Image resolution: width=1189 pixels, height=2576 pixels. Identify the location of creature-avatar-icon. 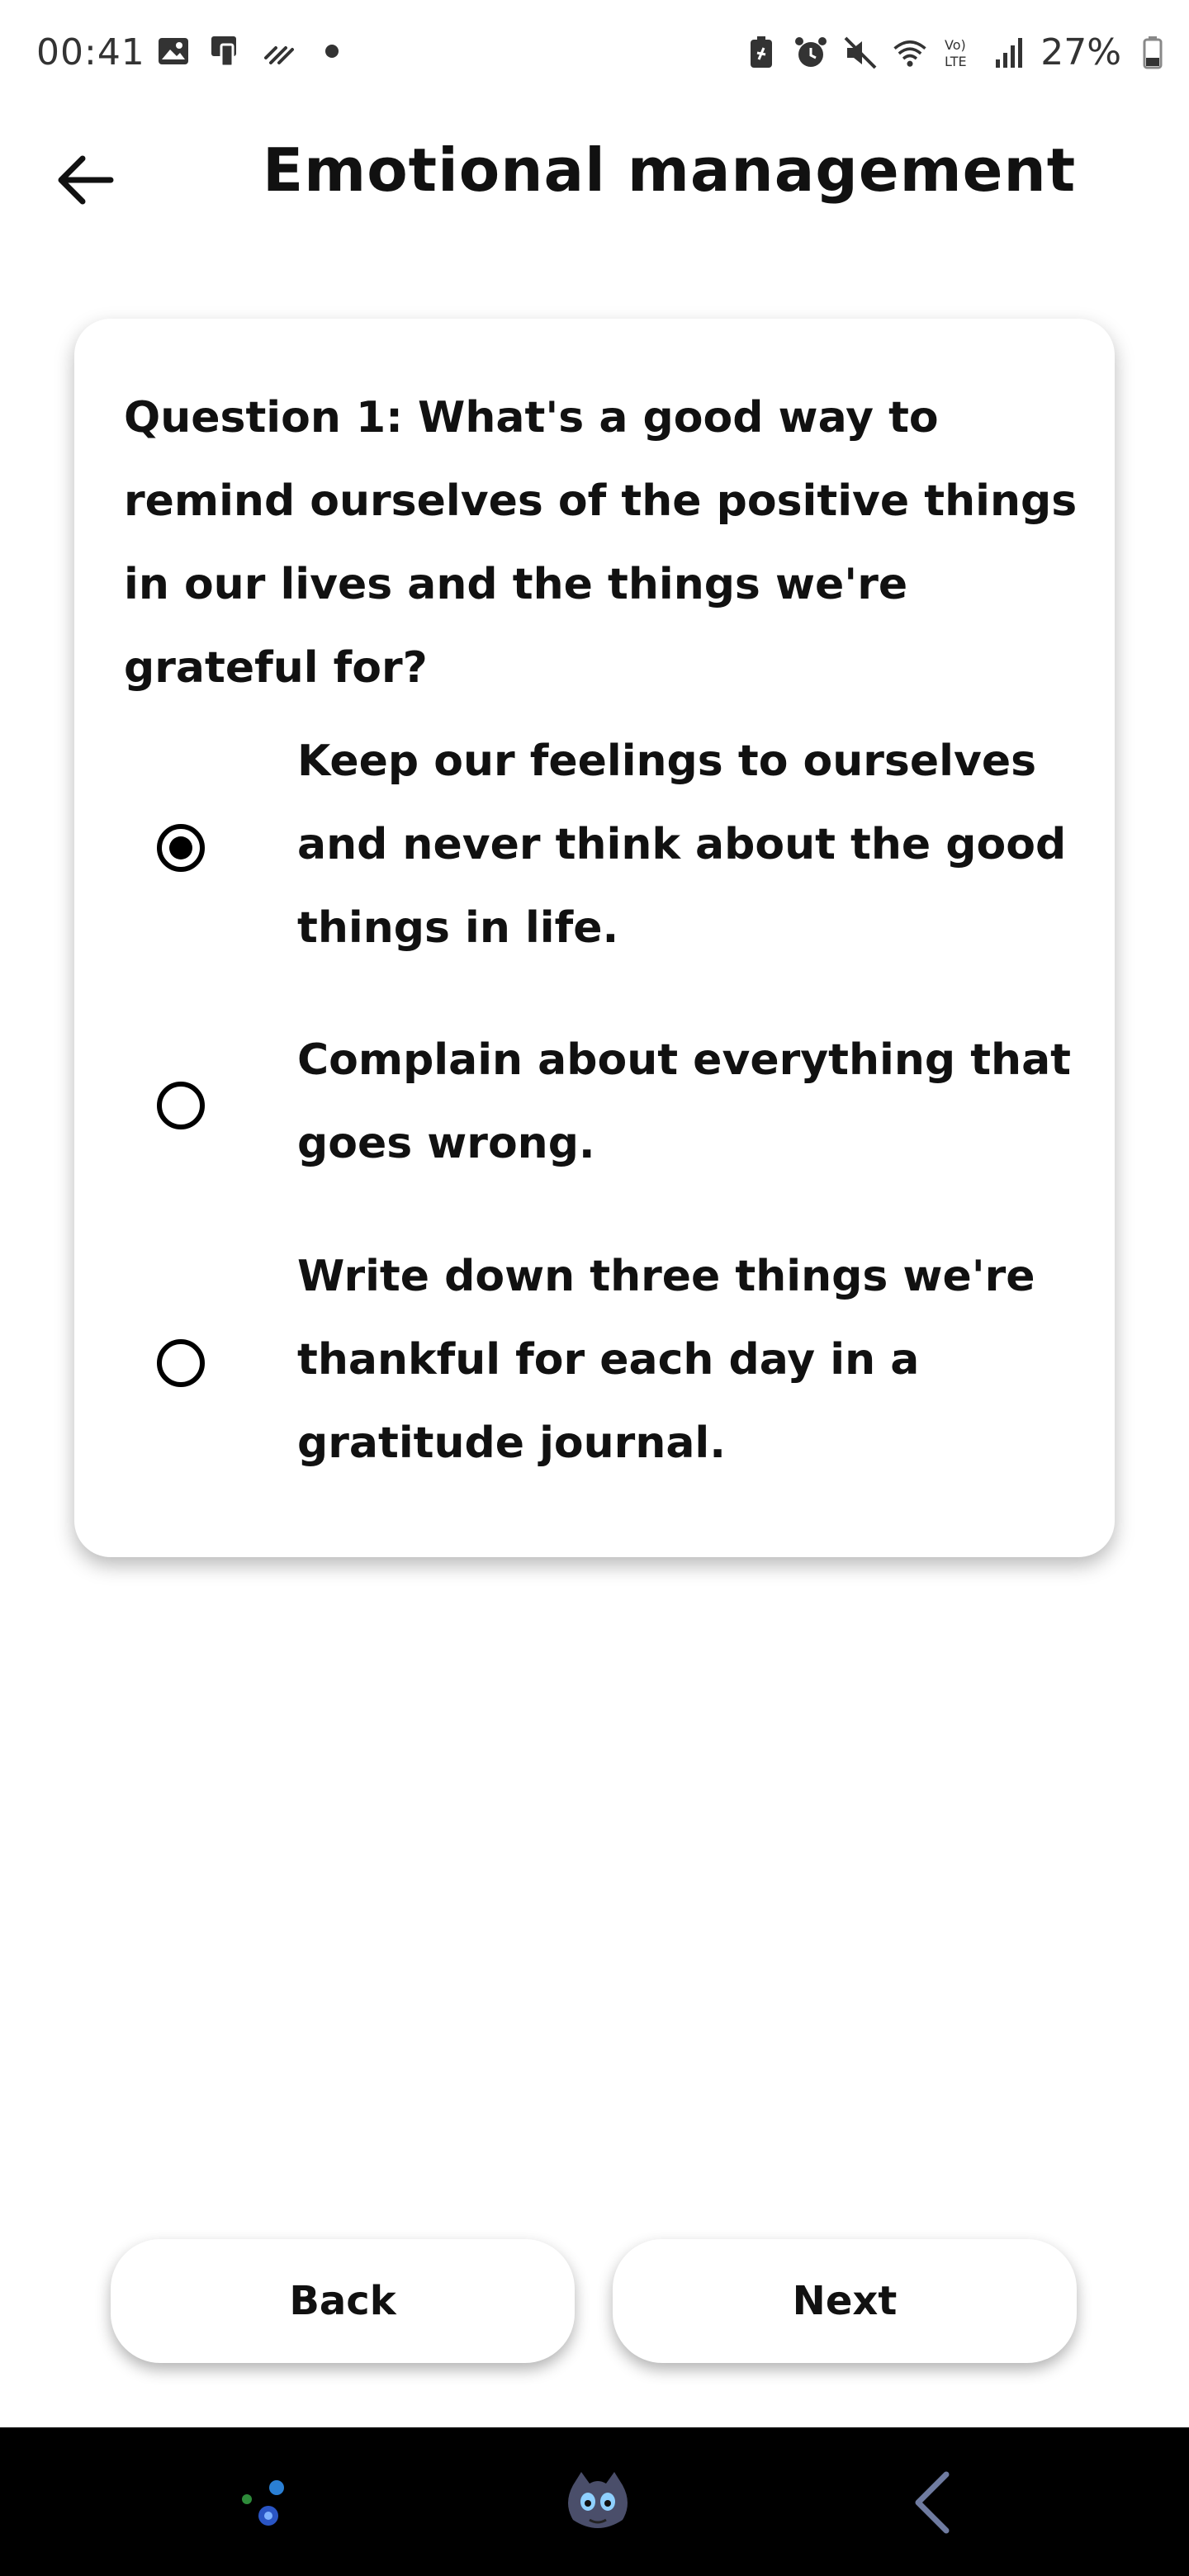
(598, 2501).